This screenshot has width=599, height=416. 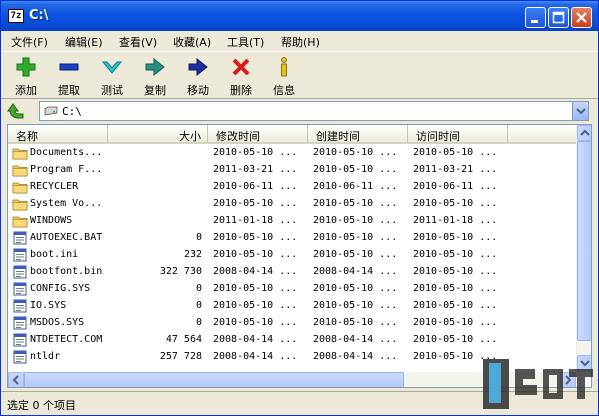 What do you see at coordinates (69, 67) in the screenshot?
I see `minus-icon` at bounding box center [69, 67].